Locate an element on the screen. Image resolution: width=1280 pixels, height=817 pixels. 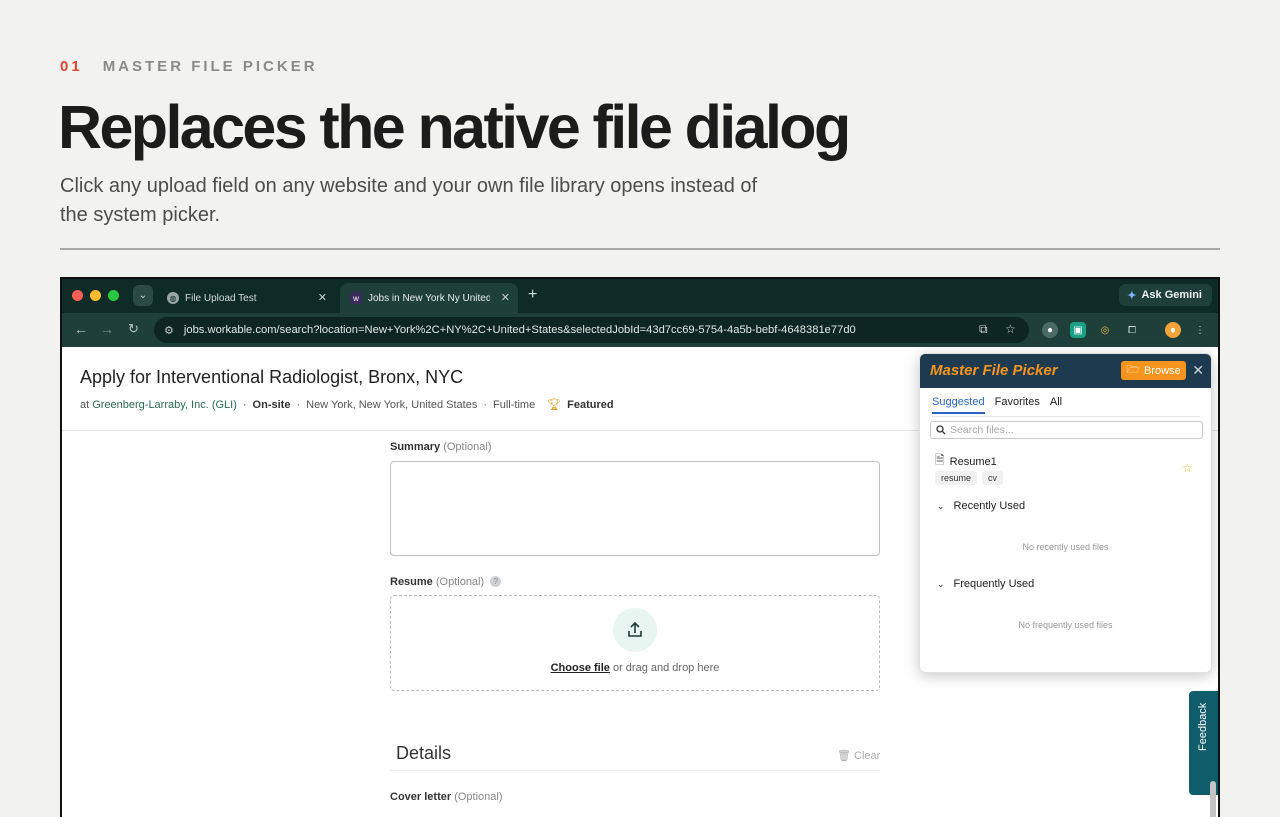
company-link: Greenberg-Larraby, Inc. (GLI) is located at coordinates (164, 405).